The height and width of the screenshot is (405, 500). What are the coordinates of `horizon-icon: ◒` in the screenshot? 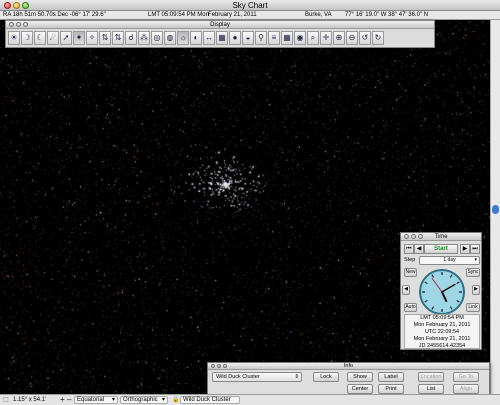 It's located at (248, 38).